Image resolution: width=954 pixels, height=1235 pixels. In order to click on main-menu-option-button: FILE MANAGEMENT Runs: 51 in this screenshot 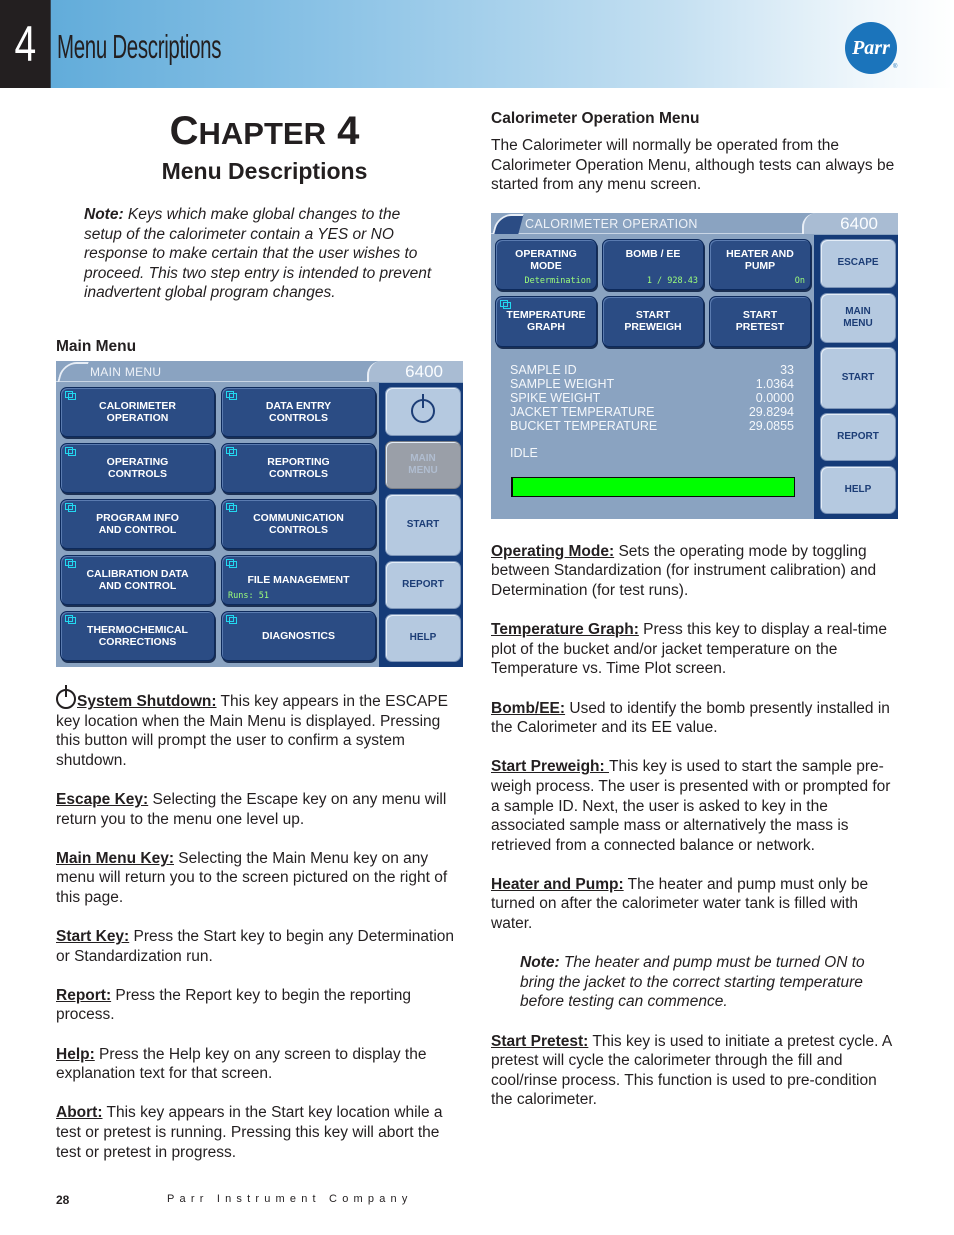, I will do `click(298, 579)`.